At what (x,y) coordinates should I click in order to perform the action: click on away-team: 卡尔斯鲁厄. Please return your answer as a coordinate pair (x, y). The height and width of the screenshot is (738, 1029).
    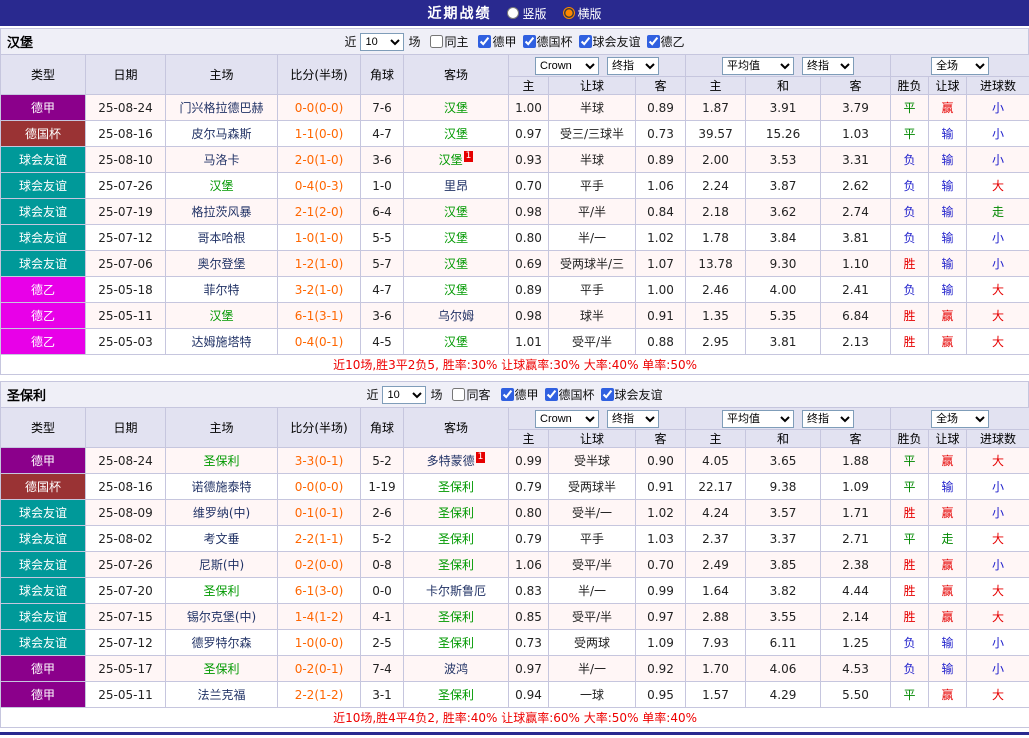
    Looking at the image, I should click on (456, 590).